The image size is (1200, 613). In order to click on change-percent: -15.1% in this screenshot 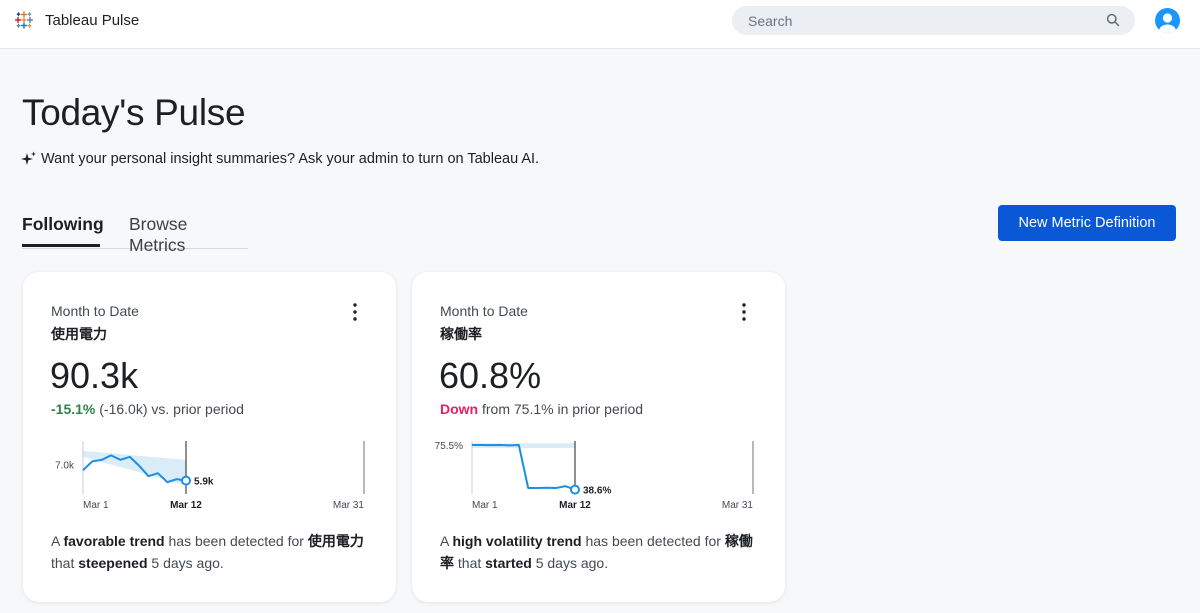, I will do `click(73, 409)`.